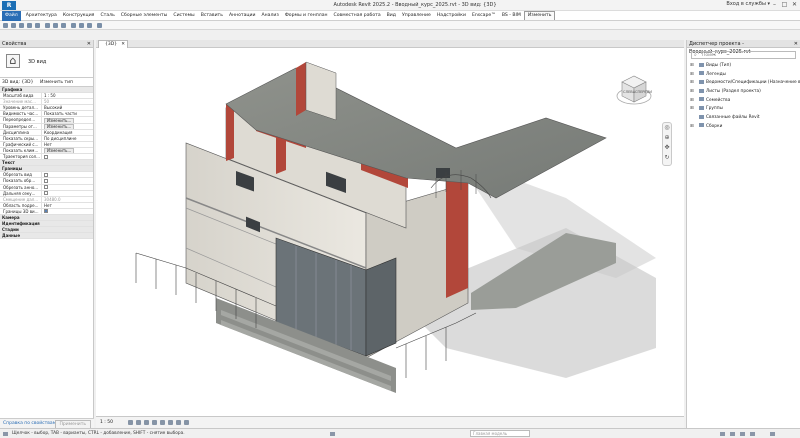 The width and height of the screenshot is (800, 438). What do you see at coordinates (106, 422) in the screenshot?
I see `view-scale: 1 : 50` at bounding box center [106, 422].